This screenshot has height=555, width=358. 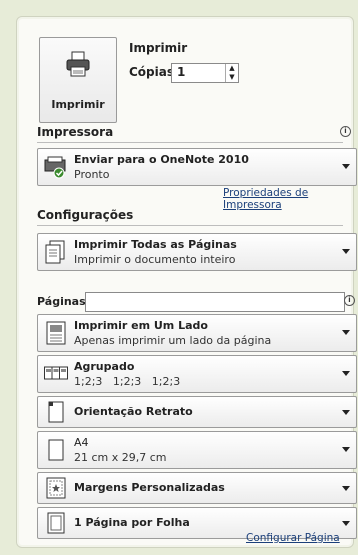 What do you see at coordinates (149, 487) in the screenshot?
I see `margins-title: Margens Personalizadas` at bounding box center [149, 487].